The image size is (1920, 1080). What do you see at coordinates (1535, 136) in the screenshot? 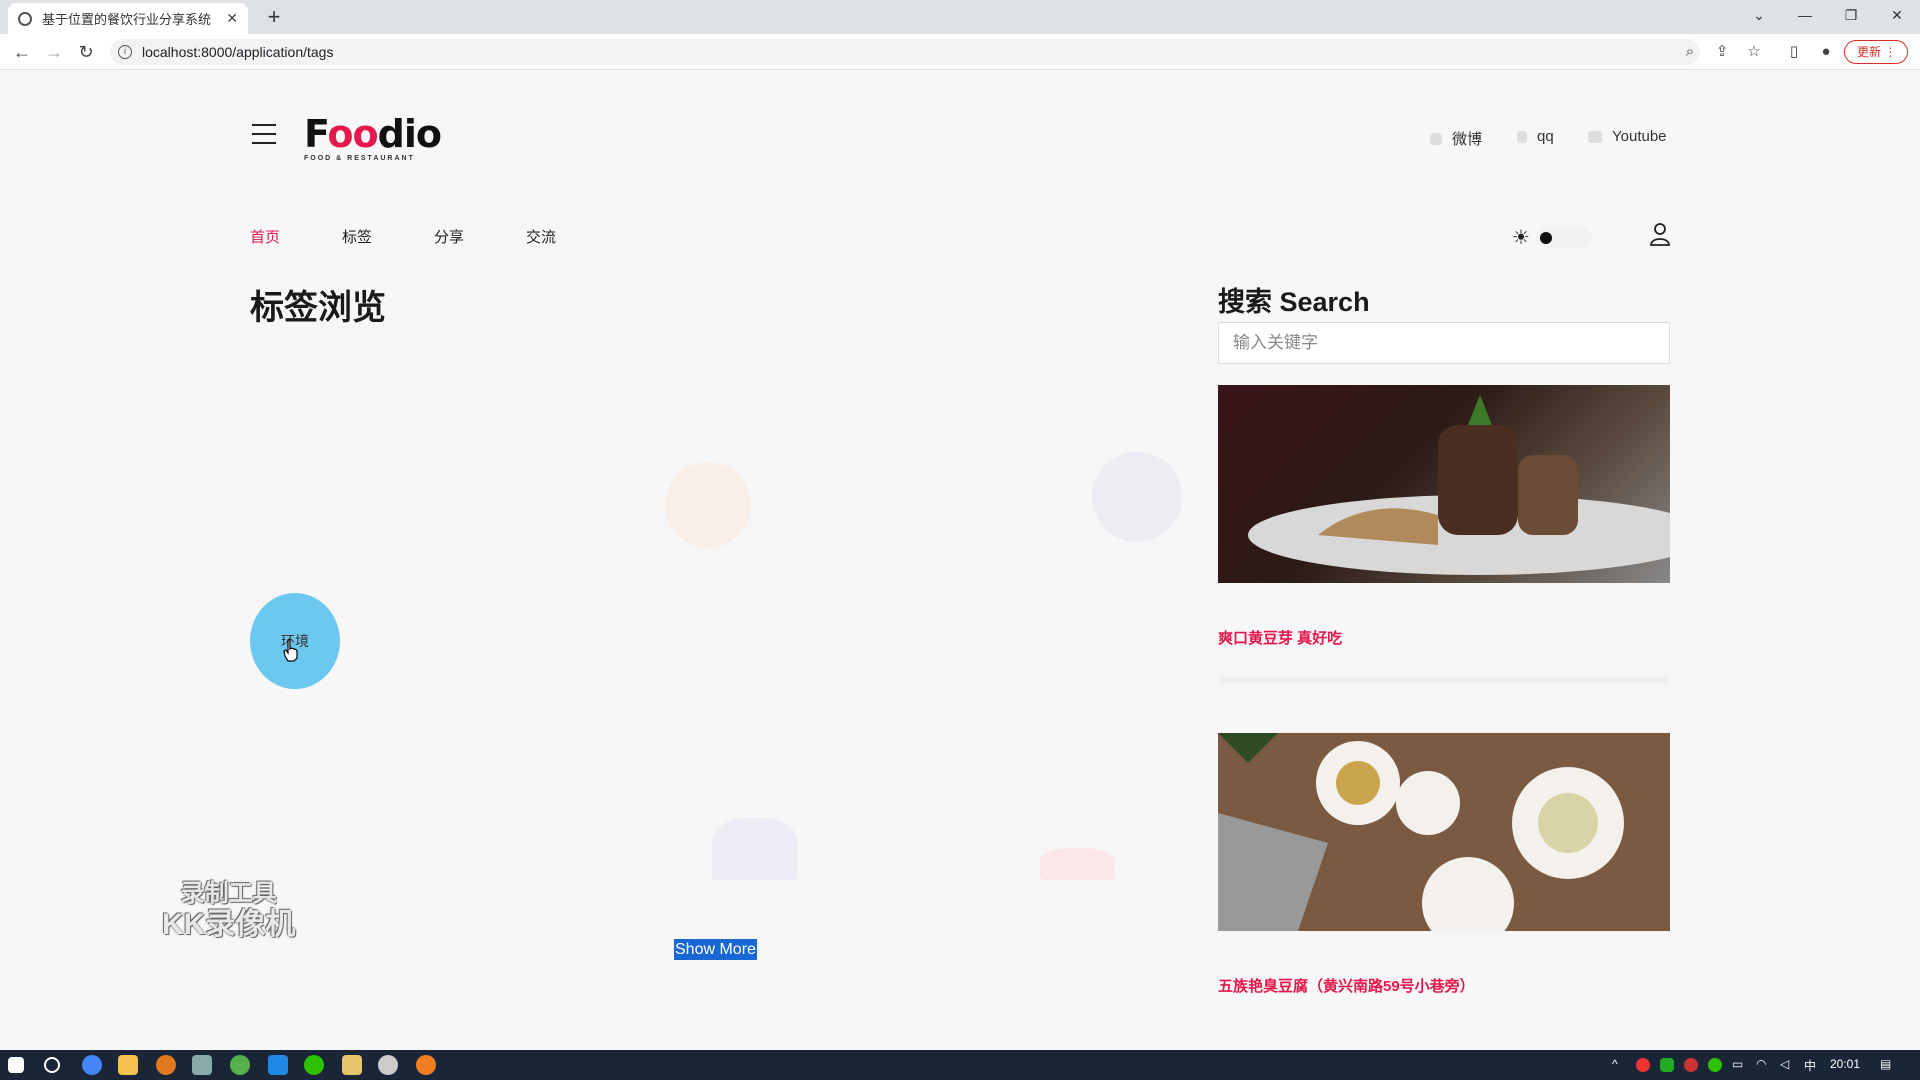
I see `social-link-qq: qq` at bounding box center [1535, 136].